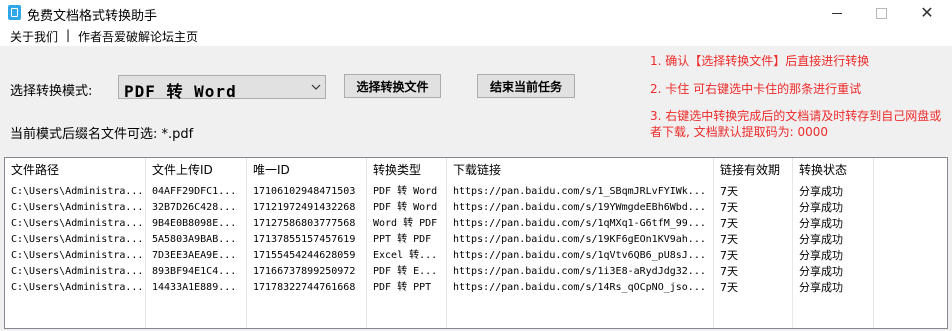 The width and height of the screenshot is (952, 331). I want to click on column-header-unique-id: 唯一ID, so click(307, 170).